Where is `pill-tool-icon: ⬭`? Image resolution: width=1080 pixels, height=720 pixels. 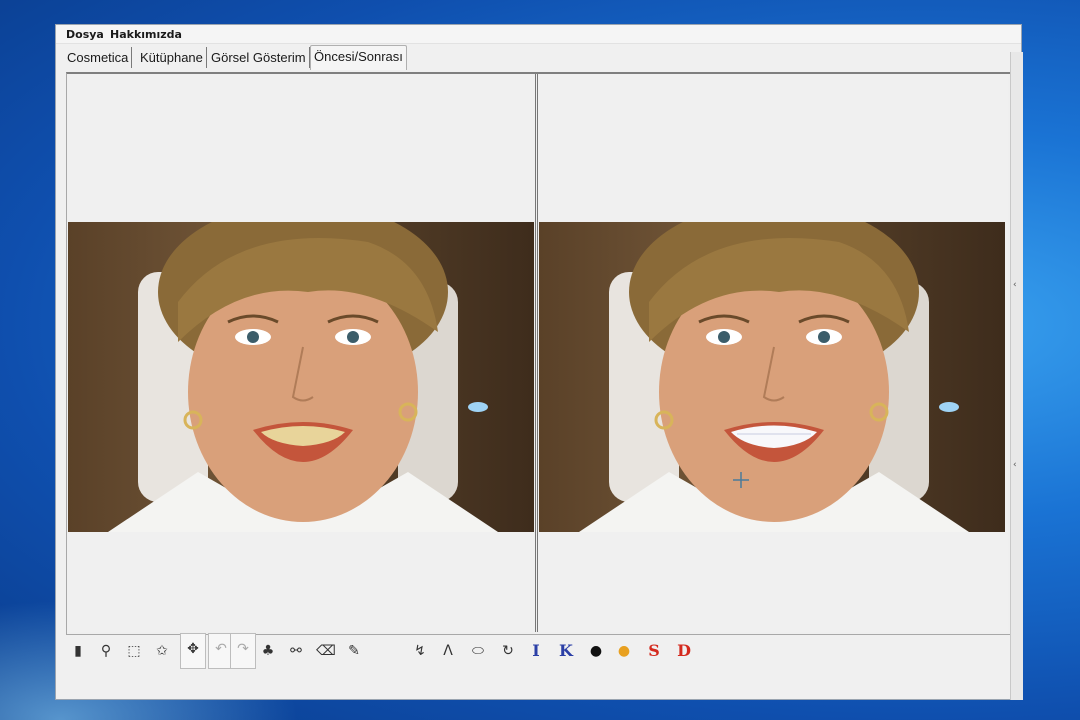
pill-tool-icon: ⬭ is located at coordinates (478, 651).